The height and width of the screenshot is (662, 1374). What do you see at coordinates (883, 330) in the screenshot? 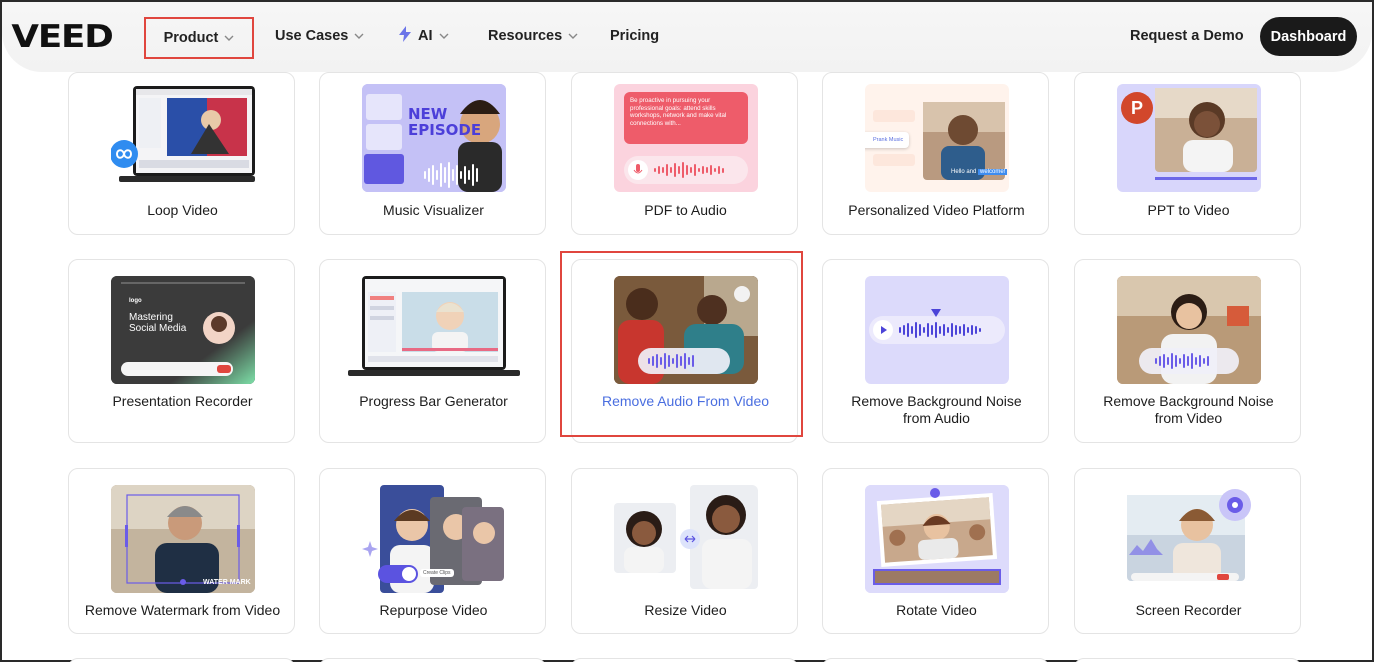
I see `play-icon` at bounding box center [883, 330].